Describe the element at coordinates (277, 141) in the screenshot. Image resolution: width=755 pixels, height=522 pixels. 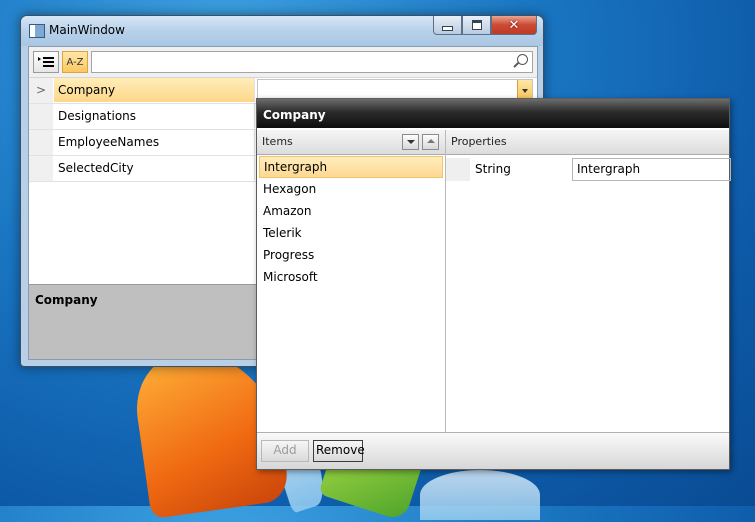
I see `items-header-label: Items` at that location.